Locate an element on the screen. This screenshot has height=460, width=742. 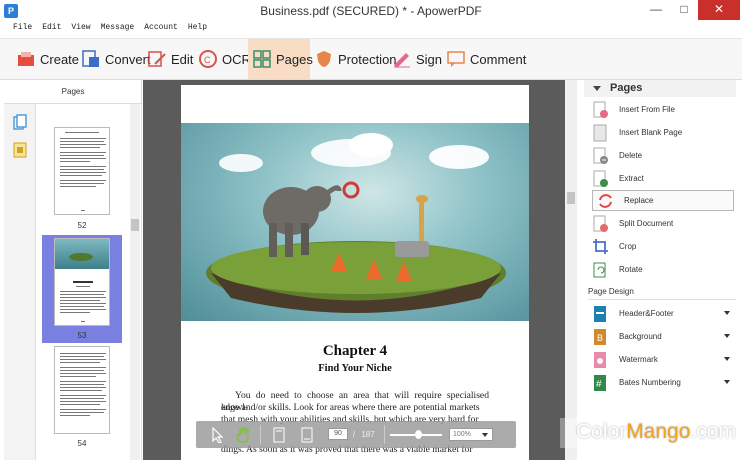
ocr-icon: C is located at coordinates (208, 59).